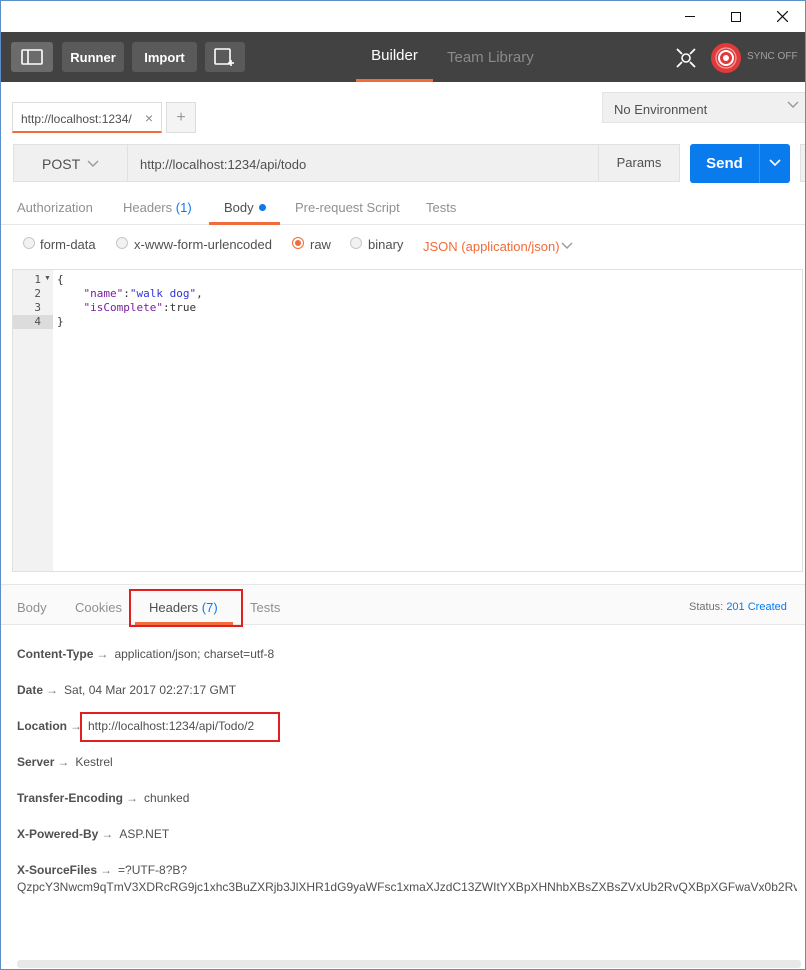 The width and height of the screenshot is (806, 970). I want to click on resp-tab-cookies: Cookies, so click(98, 607).